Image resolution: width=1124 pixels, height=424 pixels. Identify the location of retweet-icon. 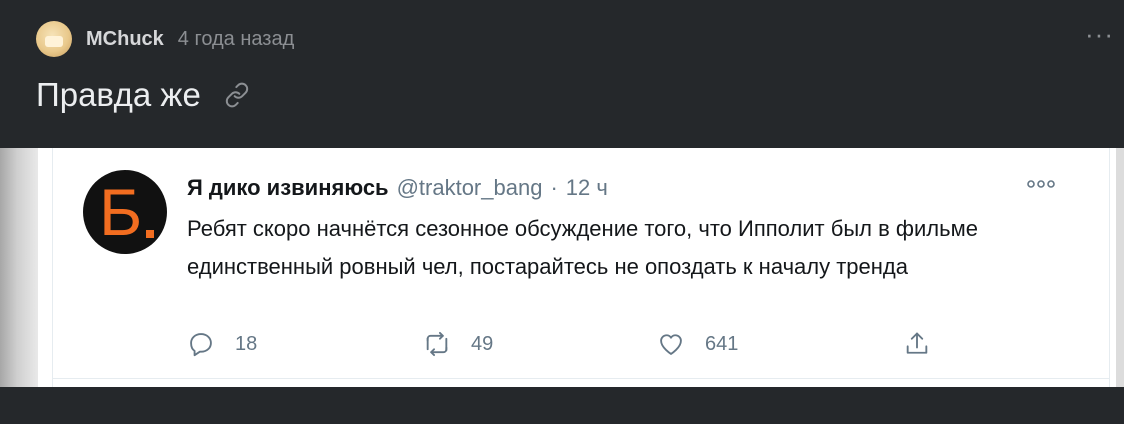
(437, 344).